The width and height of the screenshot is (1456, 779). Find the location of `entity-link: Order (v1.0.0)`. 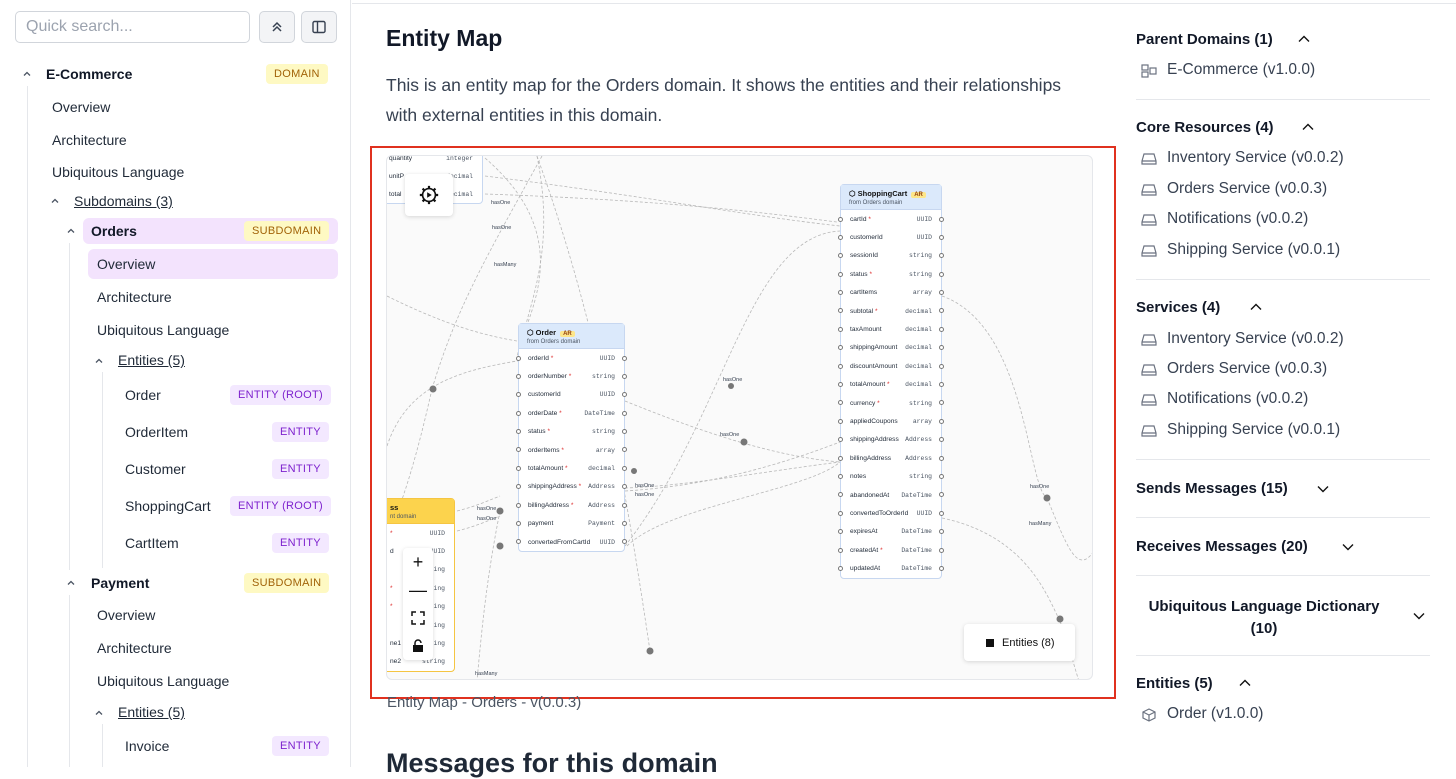

entity-link: Order (v1.0.0) is located at coordinates (1215, 714).